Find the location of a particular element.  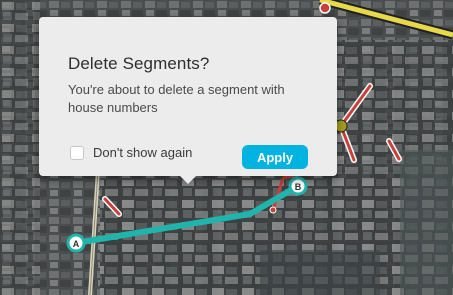

dialog-pointer is located at coordinates (188, 180).